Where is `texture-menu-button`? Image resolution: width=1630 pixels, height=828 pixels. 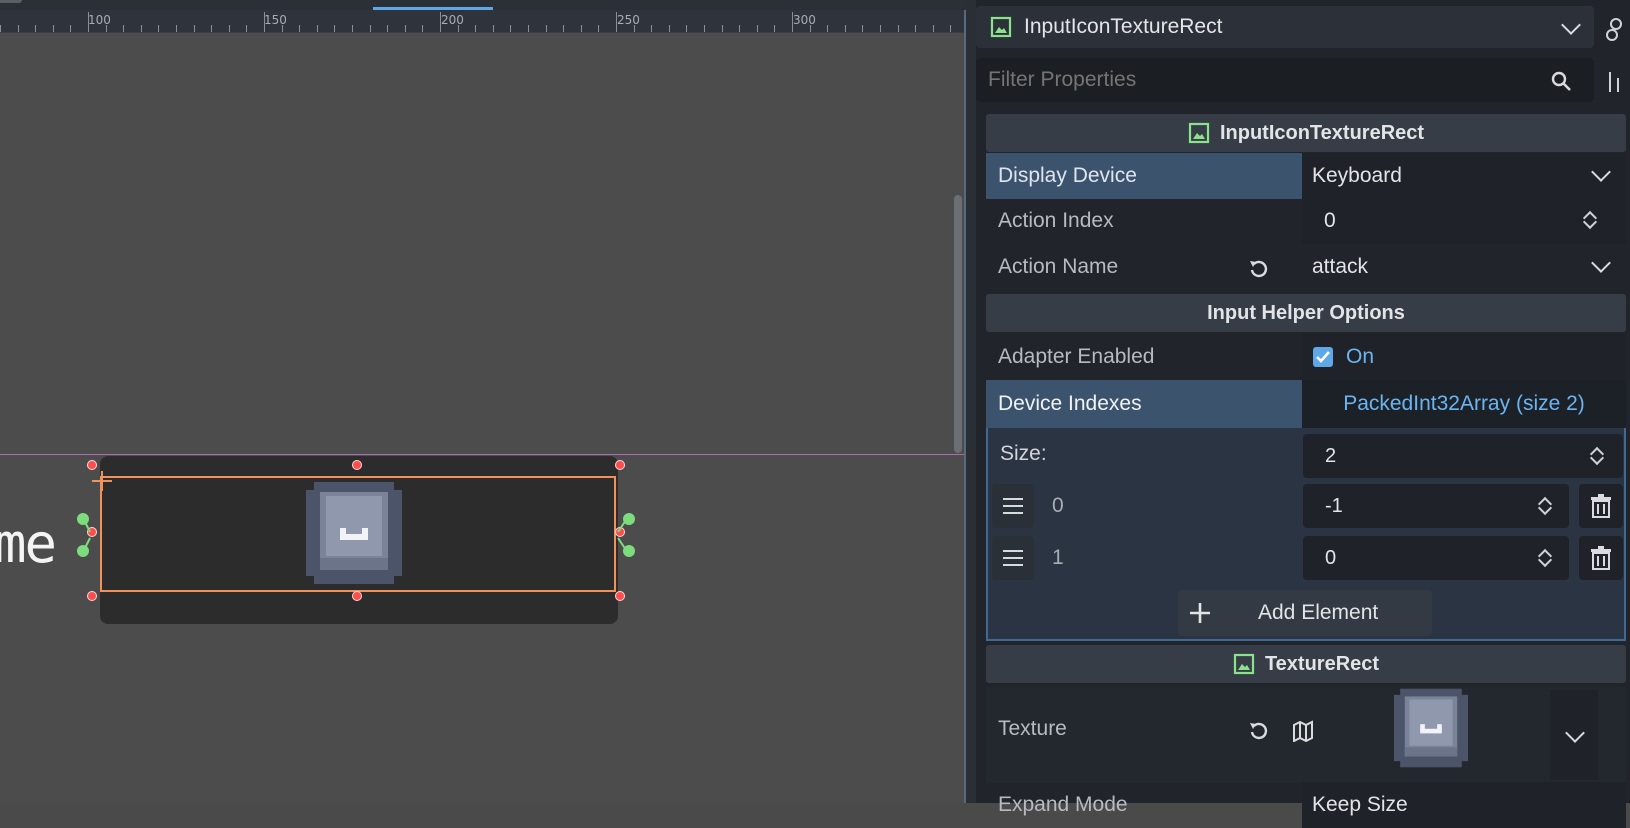 texture-menu-button is located at coordinates (1574, 735).